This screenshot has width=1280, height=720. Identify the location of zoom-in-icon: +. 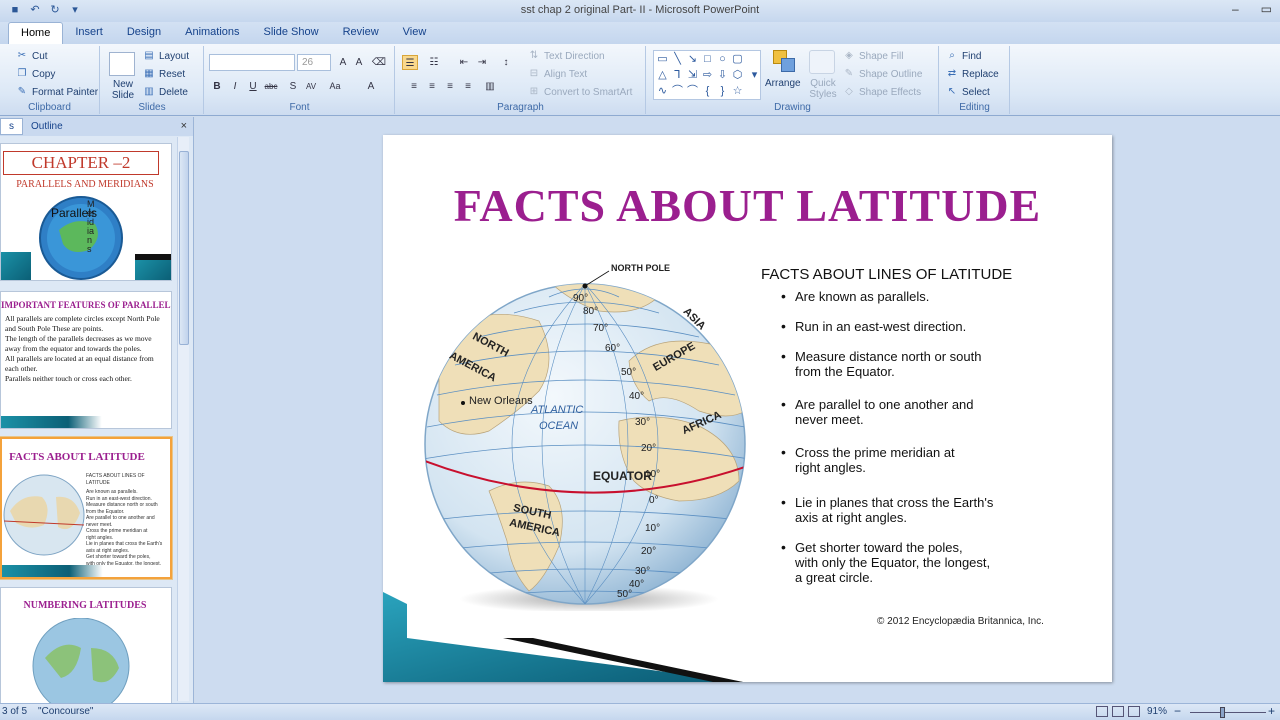
(1271, 711).